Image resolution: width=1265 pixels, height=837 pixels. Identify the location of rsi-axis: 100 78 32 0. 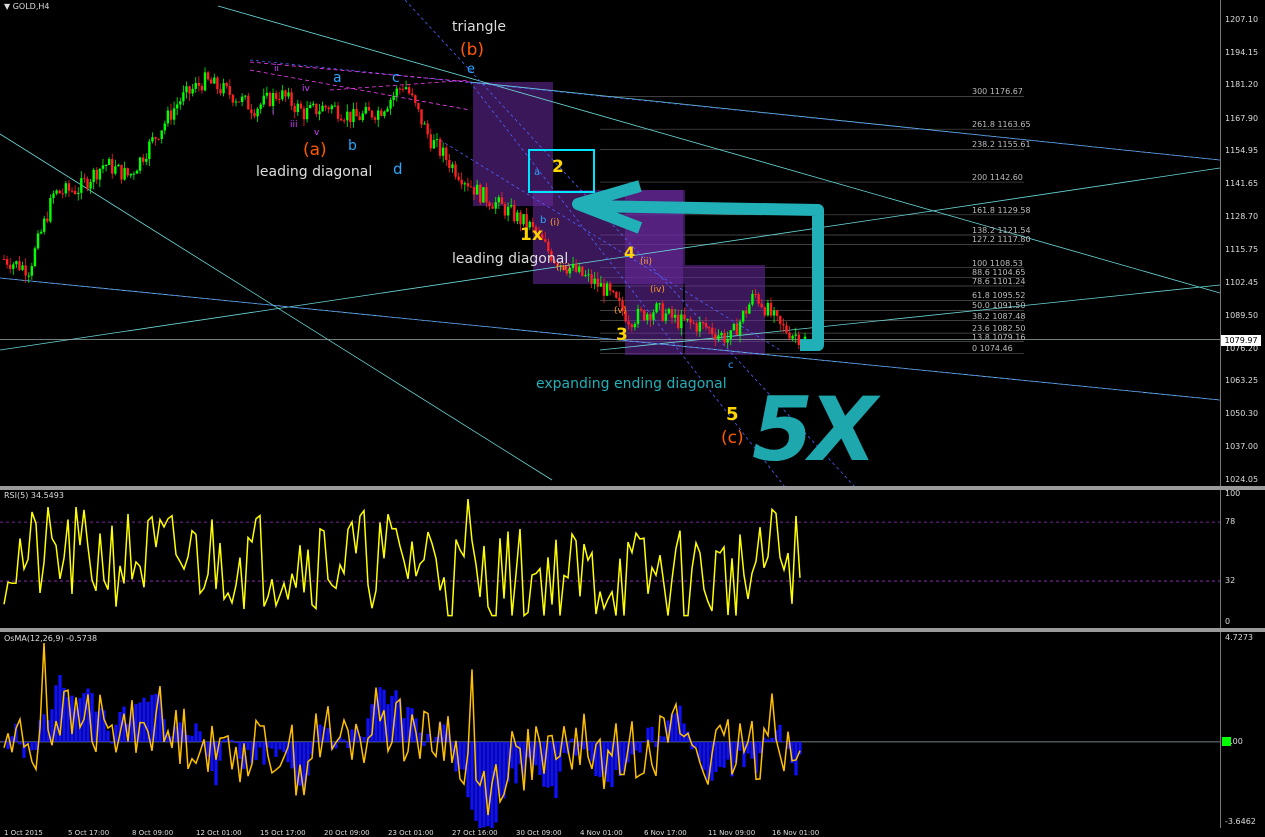
(1242, 558).